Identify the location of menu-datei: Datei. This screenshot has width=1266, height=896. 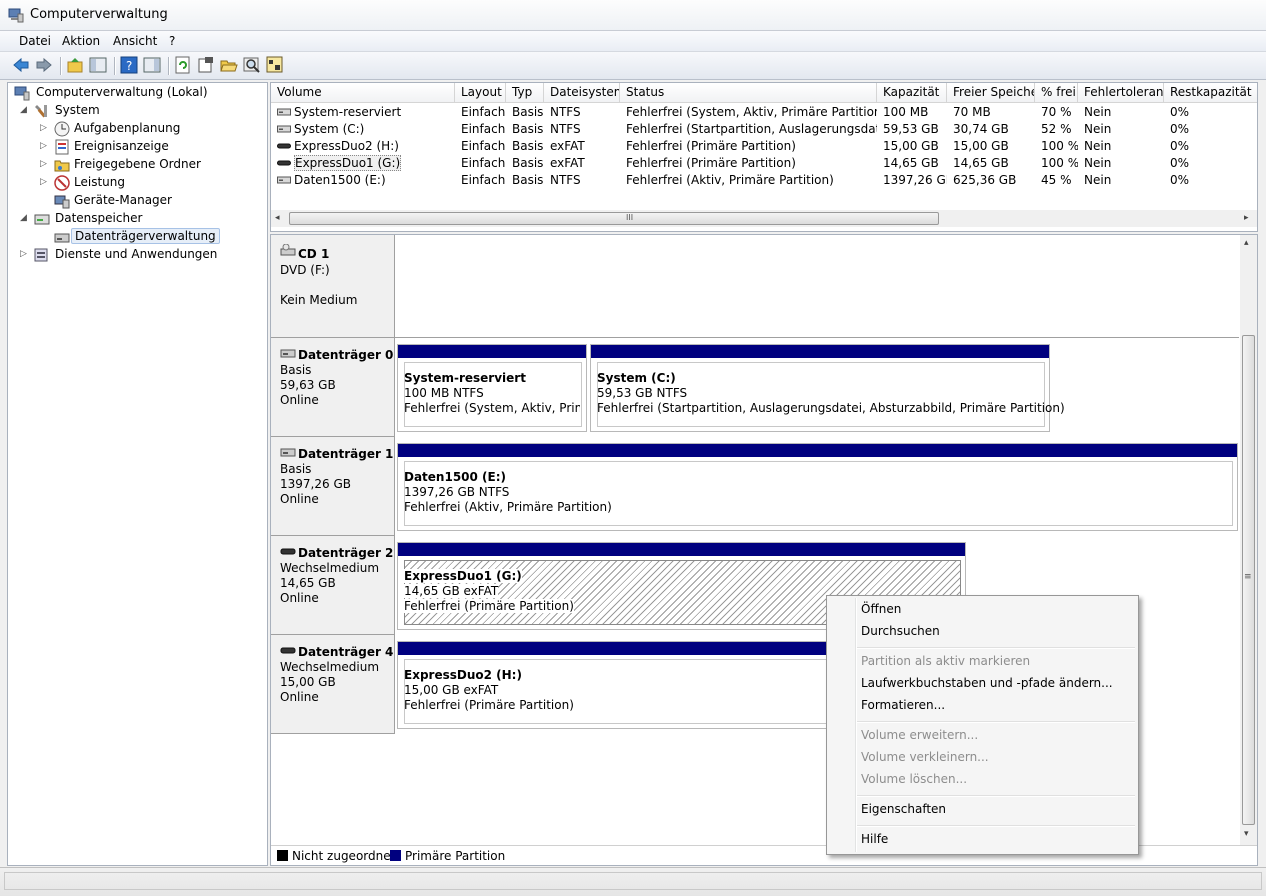
(35, 41).